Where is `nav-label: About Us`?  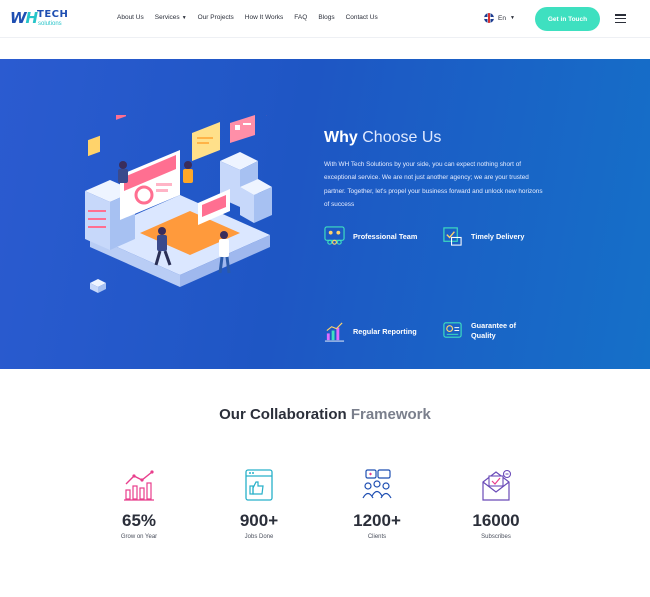
nav-label: About Us is located at coordinates (130, 17).